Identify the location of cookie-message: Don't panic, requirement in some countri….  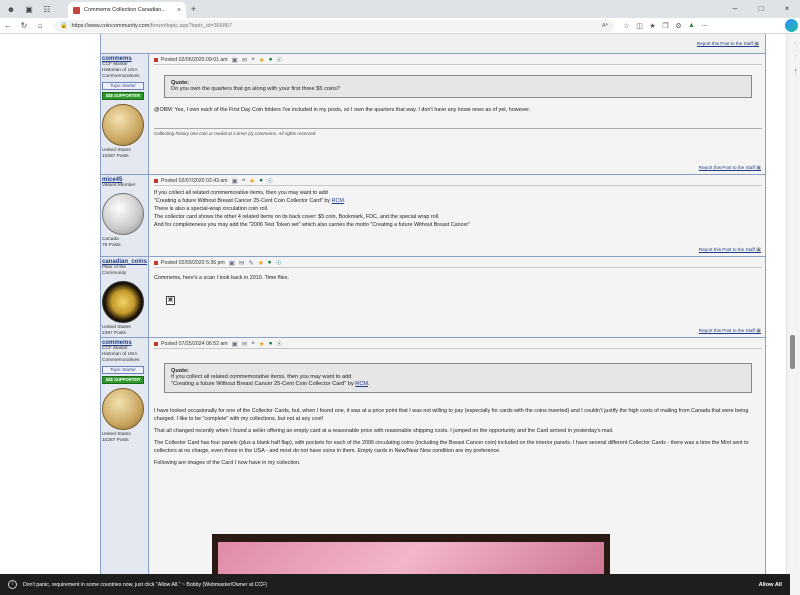
(145, 584).